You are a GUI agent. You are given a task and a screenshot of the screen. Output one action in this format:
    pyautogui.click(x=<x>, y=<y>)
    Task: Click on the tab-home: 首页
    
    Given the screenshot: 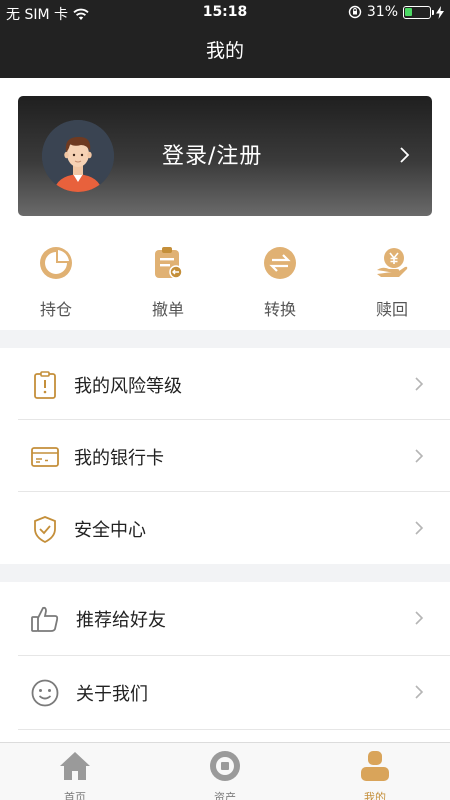 What is the action you would take?
    pyautogui.click(x=75, y=774)
    